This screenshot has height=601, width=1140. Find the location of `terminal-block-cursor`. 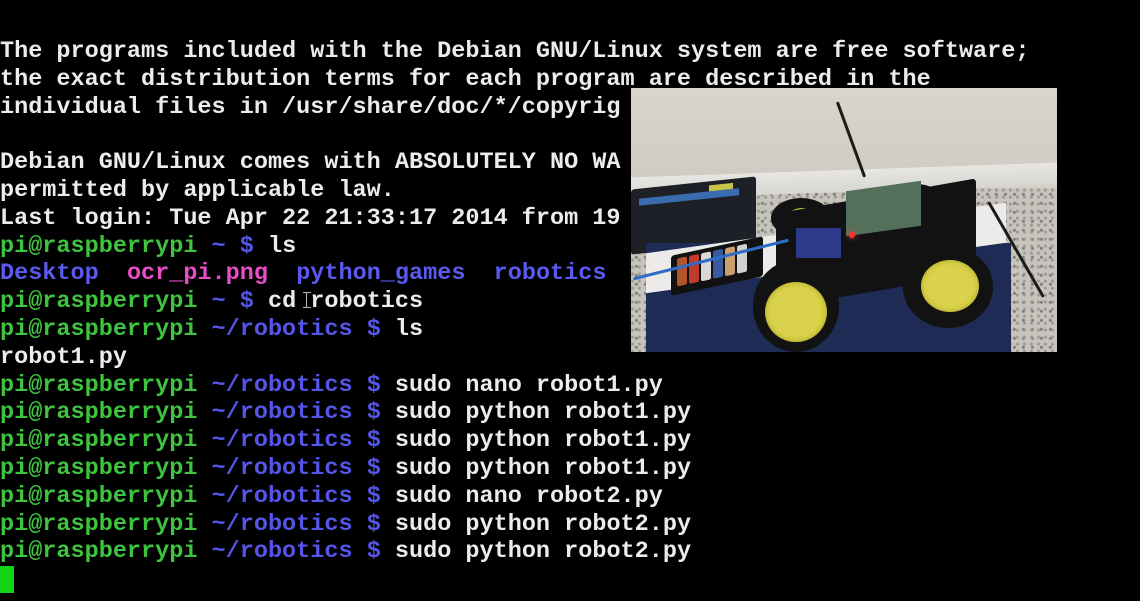

terminal-block-cursor is located at coordinates (7, 579).